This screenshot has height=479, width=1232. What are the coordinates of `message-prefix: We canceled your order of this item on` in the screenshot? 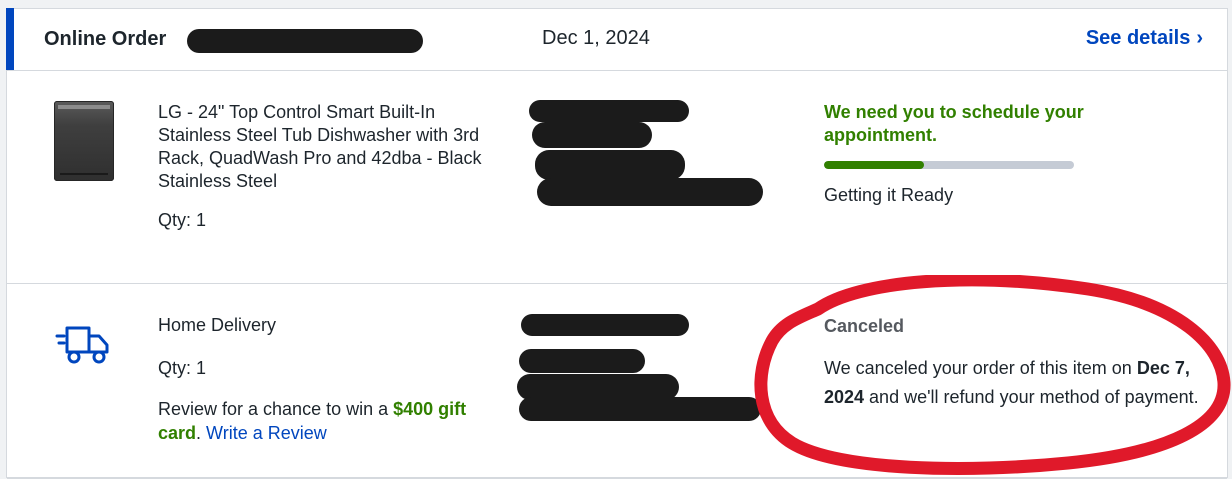 It's located at (980, 368).